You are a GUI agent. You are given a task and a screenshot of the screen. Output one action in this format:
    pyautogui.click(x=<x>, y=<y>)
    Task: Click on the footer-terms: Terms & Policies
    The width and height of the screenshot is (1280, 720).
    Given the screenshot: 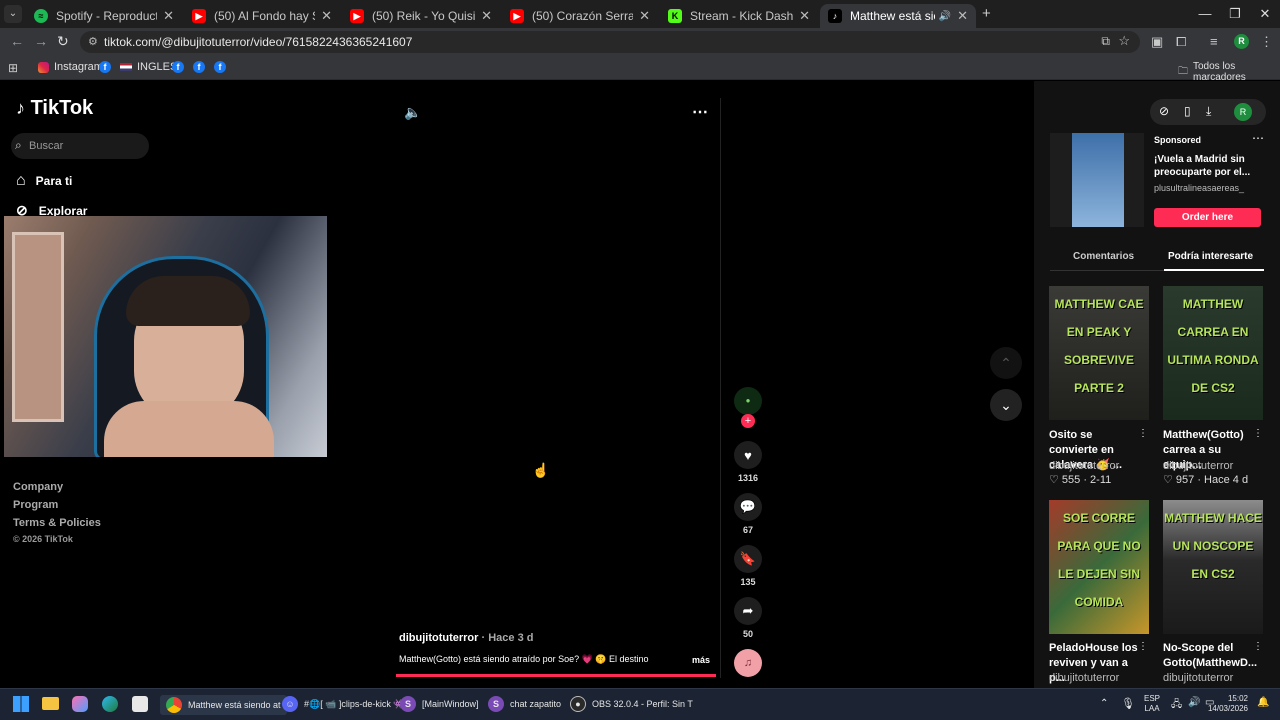 What is the action you would take?
    pyautogui.click(x=57, y=523)
    